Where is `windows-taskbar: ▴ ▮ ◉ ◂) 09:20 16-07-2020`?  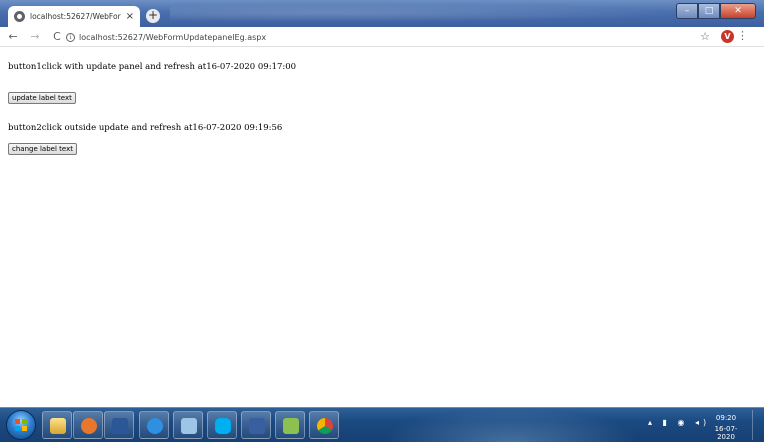
windows-taskbar: ▴ ▮ ◉ ◂) 09:20 16-07-2020 is located at coordinates (382, 424).